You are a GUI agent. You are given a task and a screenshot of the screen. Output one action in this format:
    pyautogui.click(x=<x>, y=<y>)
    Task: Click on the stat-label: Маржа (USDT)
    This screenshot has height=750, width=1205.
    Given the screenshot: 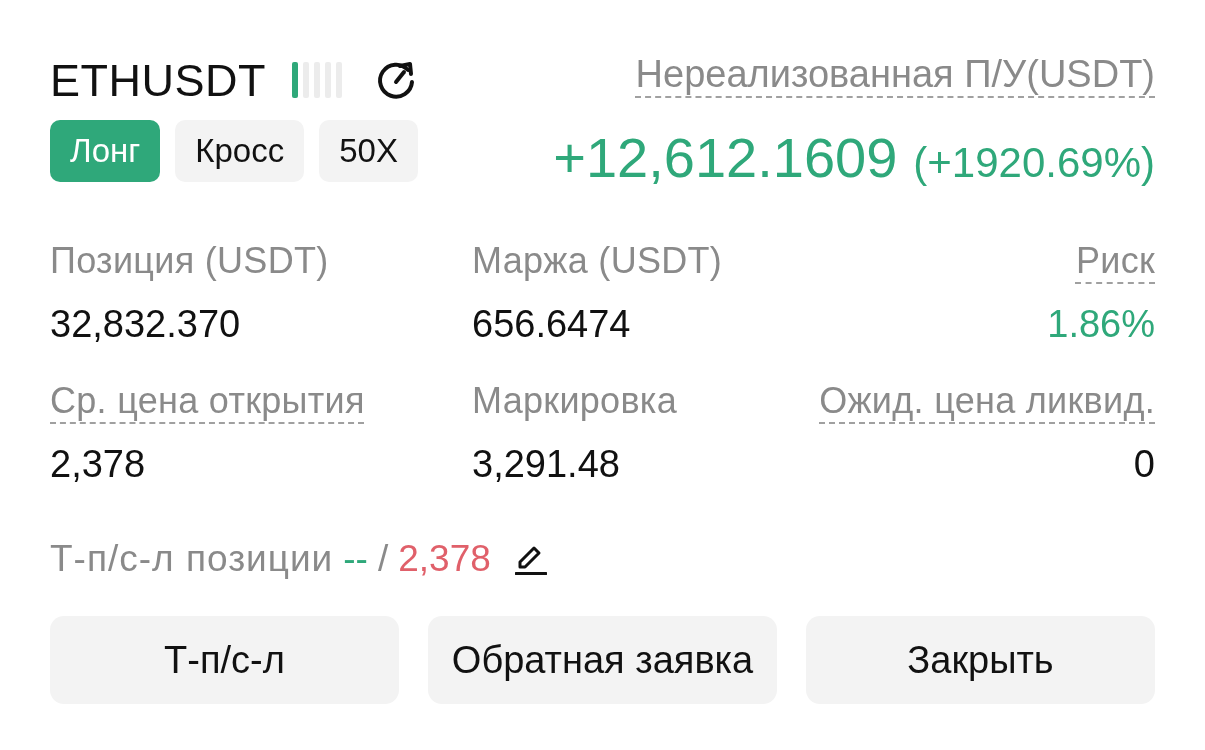 What is the action you would take?
    pyautogui.click(x=597, y=261)
    